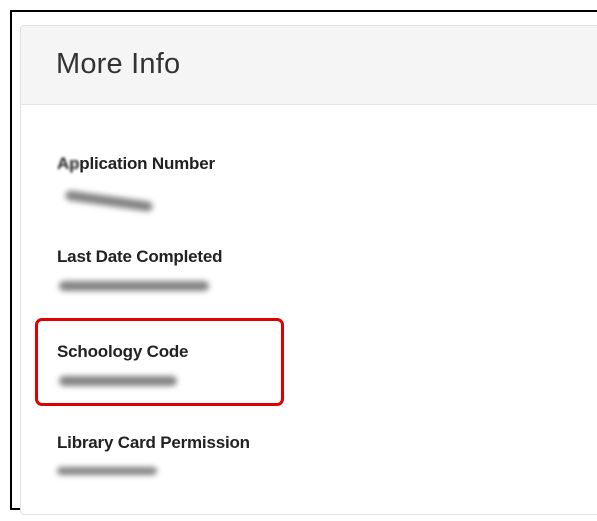  I want to click on panel-title: More Info, so click(118, 64).